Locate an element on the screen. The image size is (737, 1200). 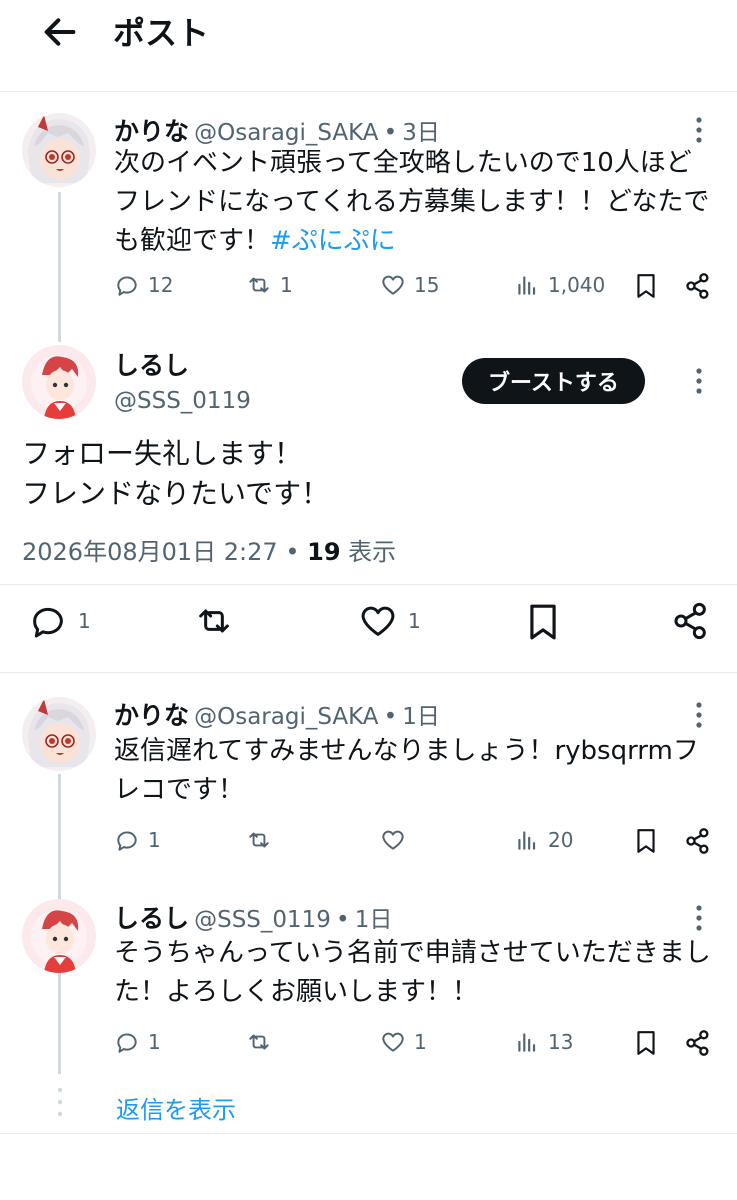
show-replies-link: 返信を表示 is located at coordinates (176, 1107).